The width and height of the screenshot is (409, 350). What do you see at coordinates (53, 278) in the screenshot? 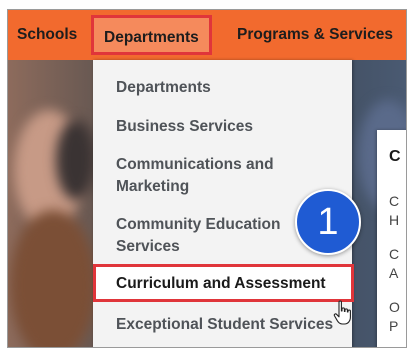
I see `photo-blur-hair` at bounding box center [53, 278].